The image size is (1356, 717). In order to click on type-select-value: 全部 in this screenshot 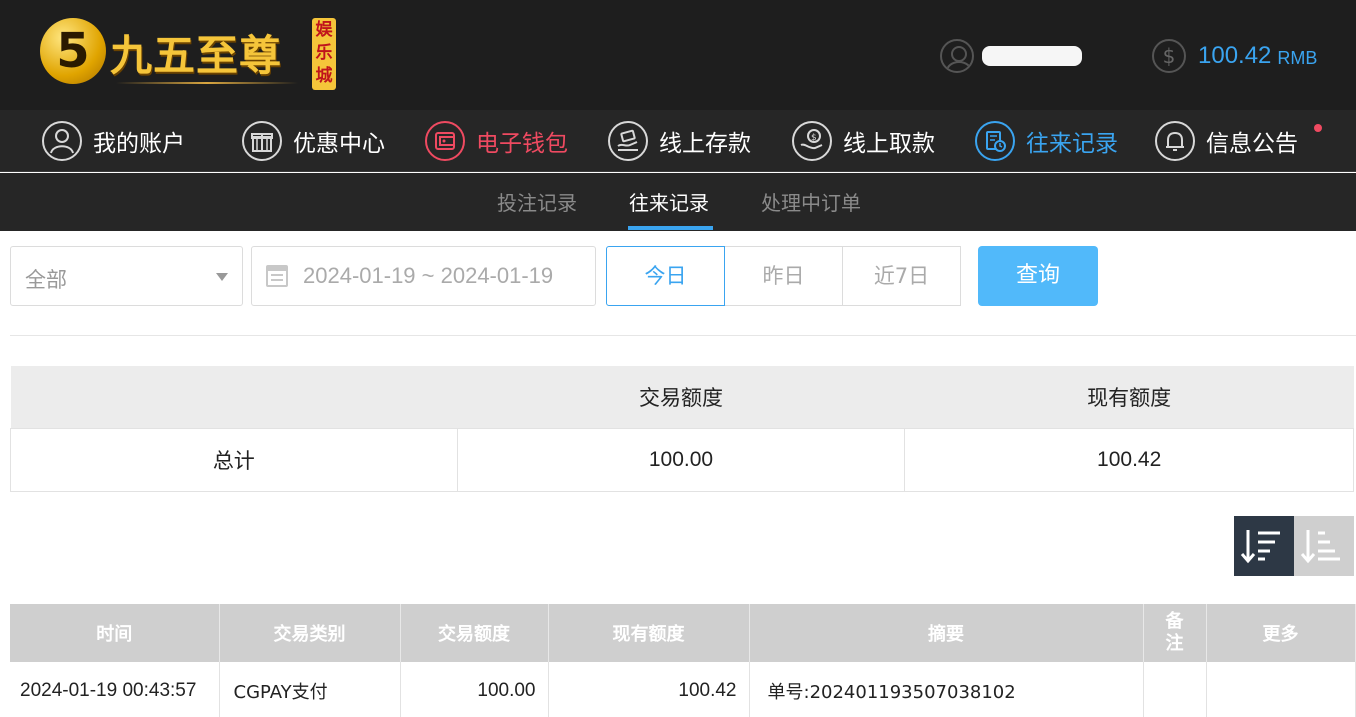, I will do `click(46, 280)`.